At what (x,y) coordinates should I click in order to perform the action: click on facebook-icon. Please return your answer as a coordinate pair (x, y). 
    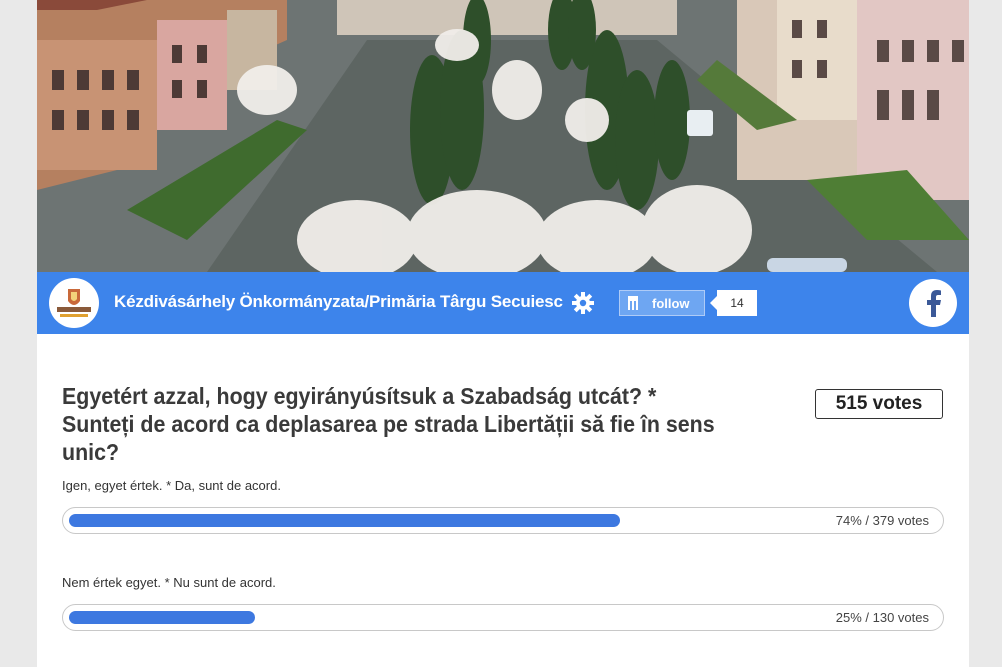
    Looking at the image, I should click on (934, 303).